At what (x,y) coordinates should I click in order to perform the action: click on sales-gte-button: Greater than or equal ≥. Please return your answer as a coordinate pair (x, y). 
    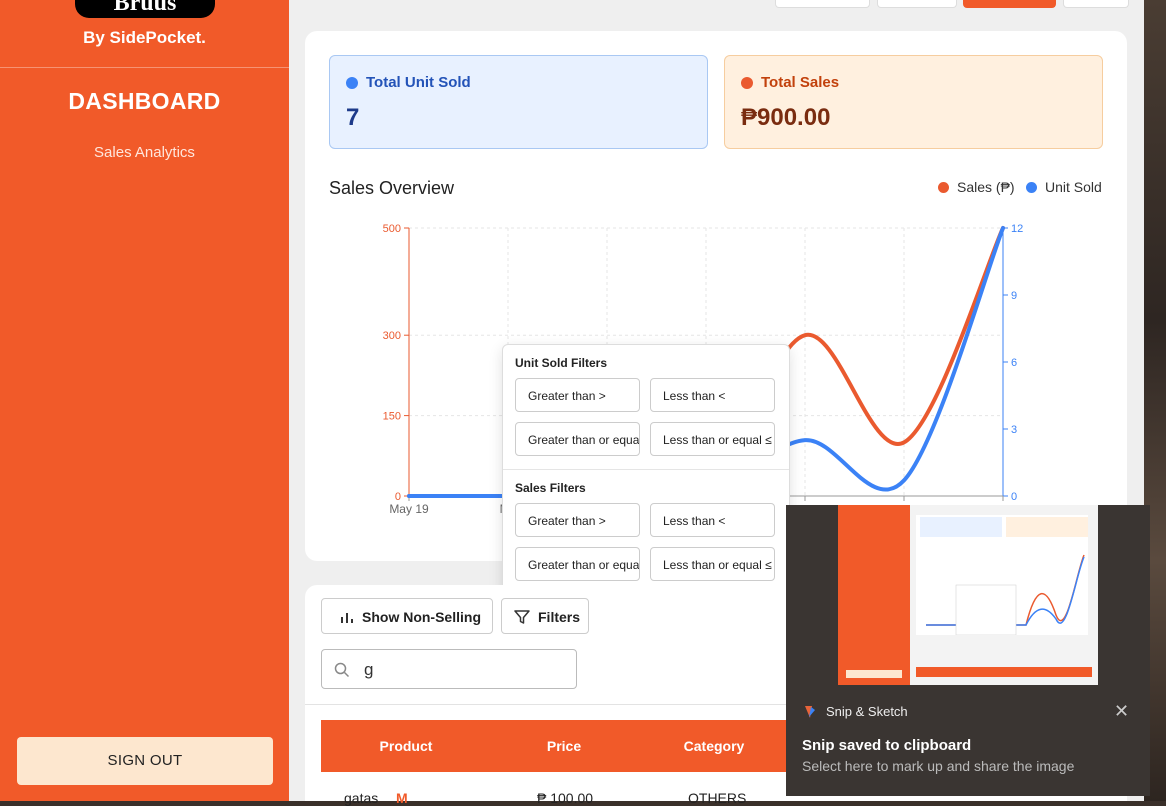
    Looking at the image, I should click on (577, 564).